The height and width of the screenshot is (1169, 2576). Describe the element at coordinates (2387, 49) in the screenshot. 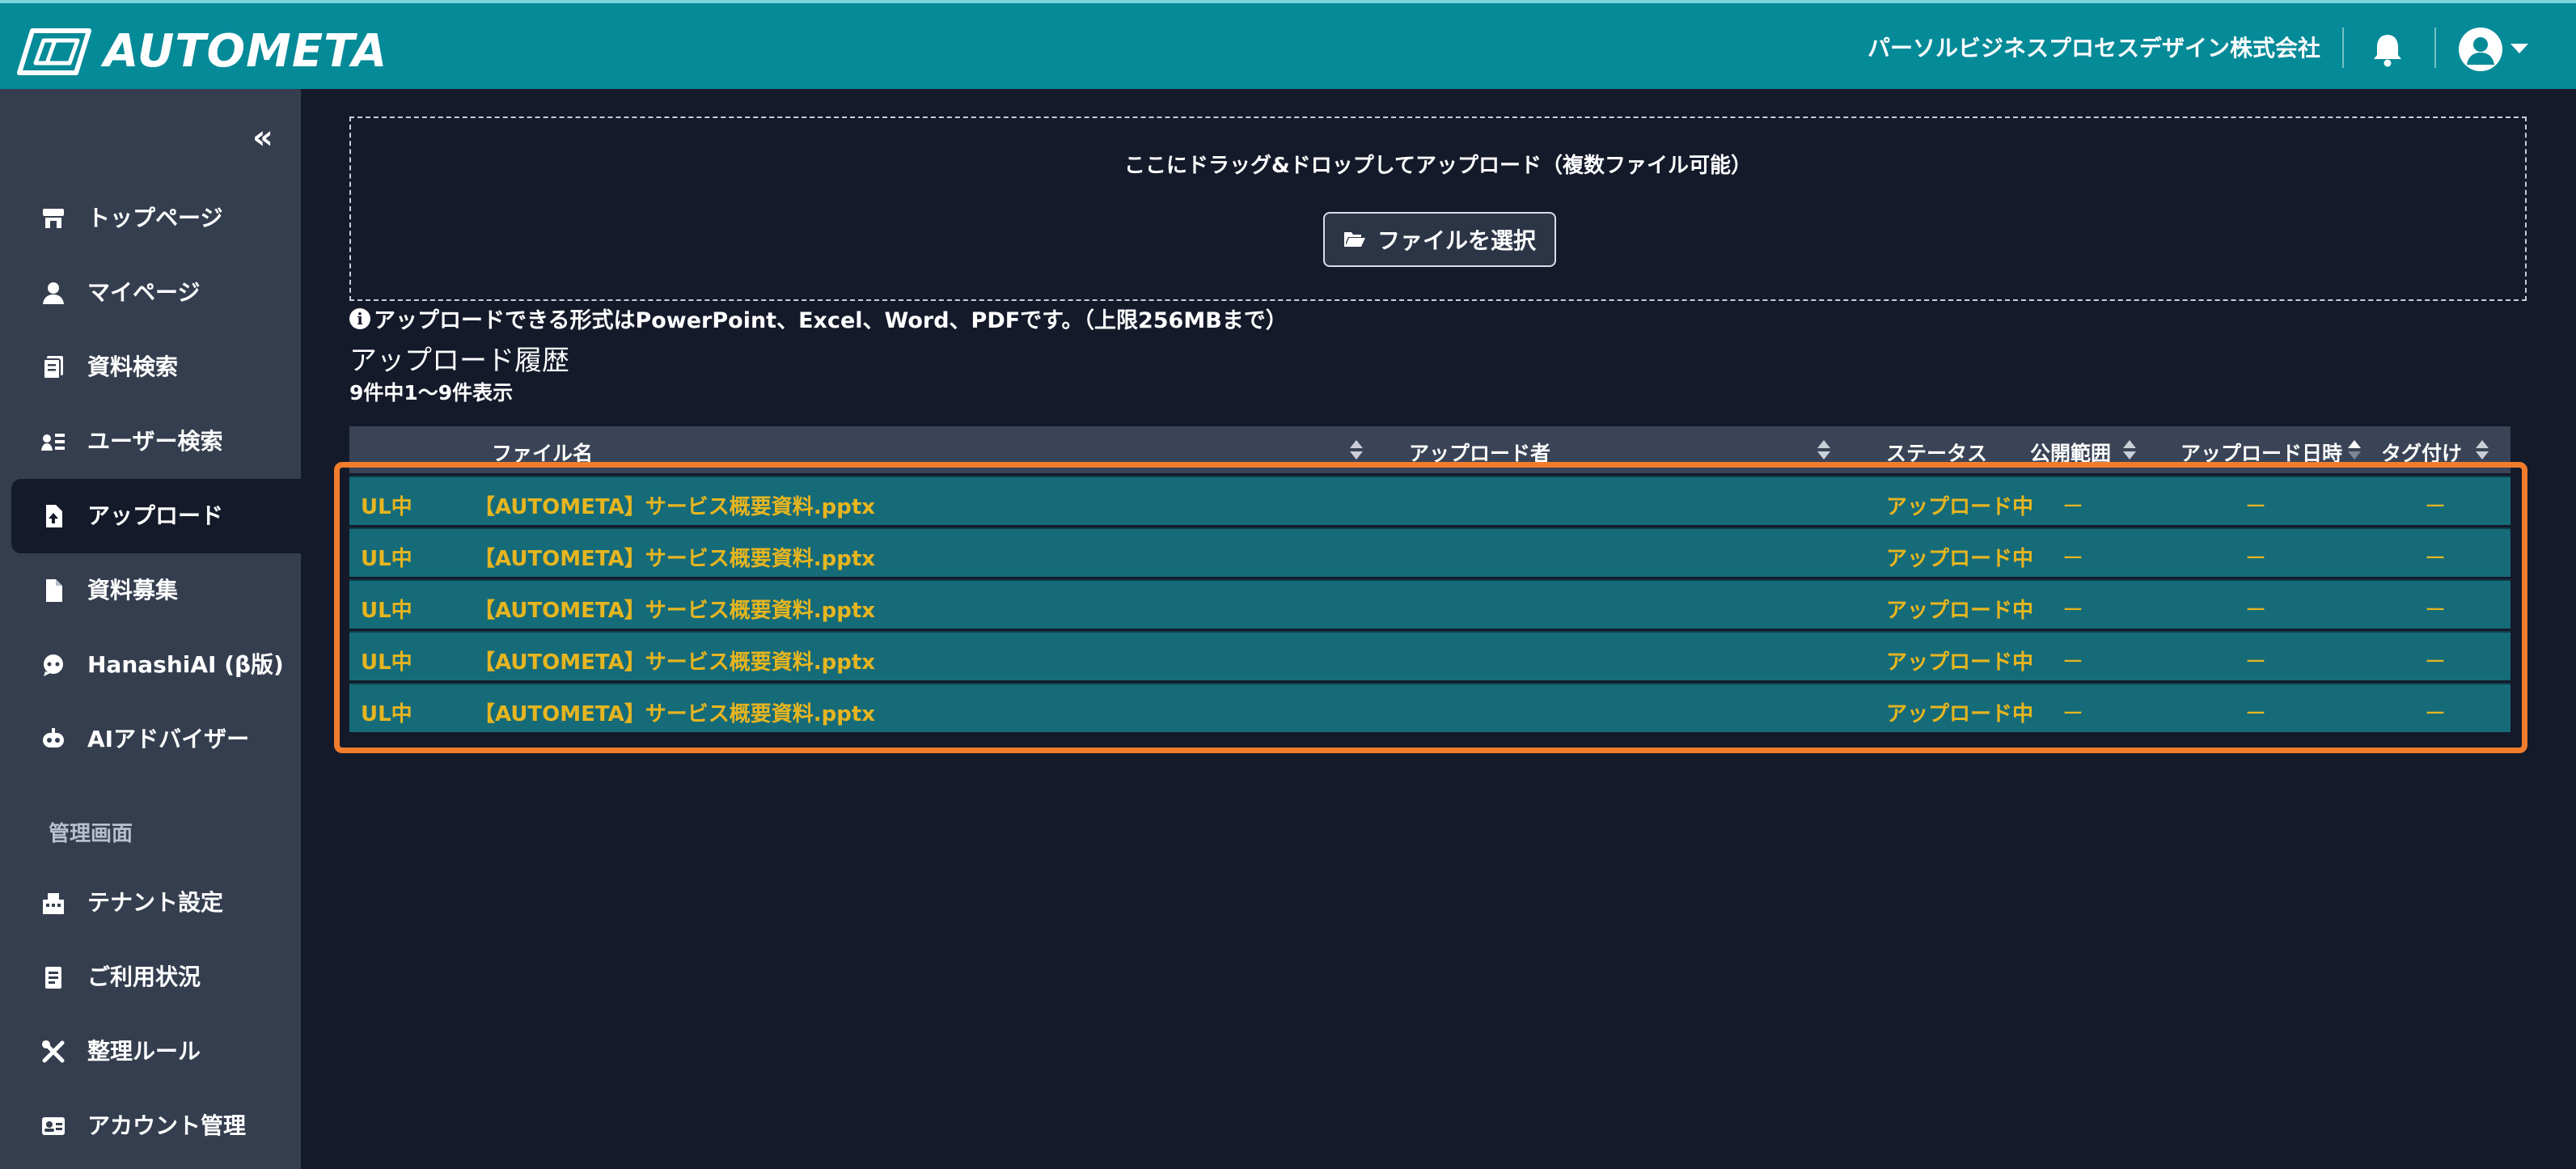

I see `bell-icon` at that location.